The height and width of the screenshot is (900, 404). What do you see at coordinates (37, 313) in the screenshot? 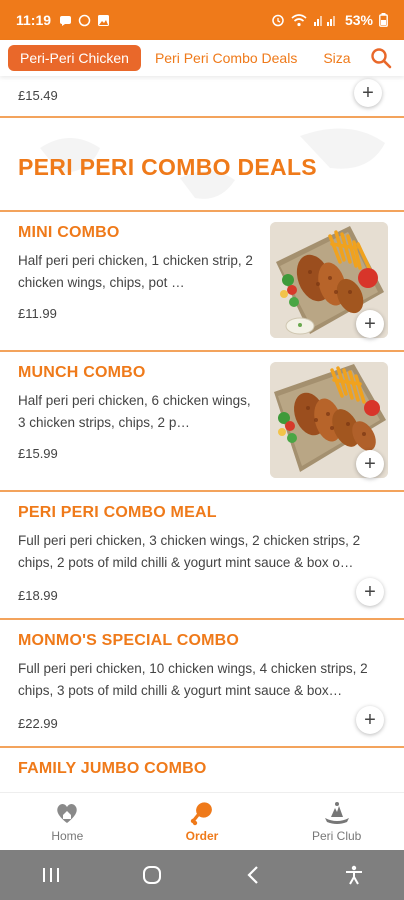
I see `item-price: £11.99` at bounding box center [37, 313].